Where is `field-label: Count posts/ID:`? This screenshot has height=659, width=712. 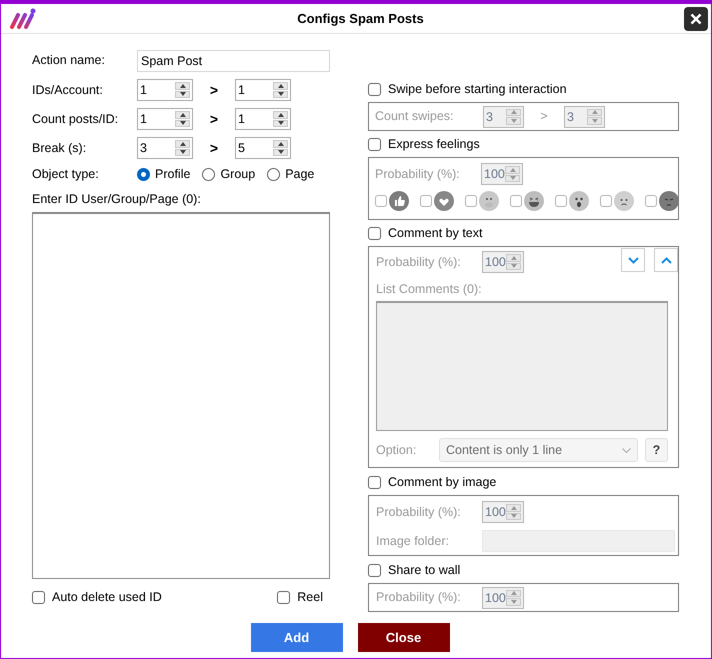 field-label: Count posts/ID: is located at coordinates (76, 119).